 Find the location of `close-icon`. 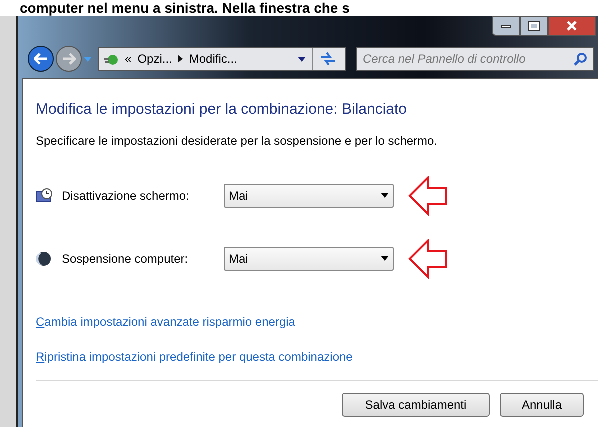

close-icon is located at coordinates (572, 26).